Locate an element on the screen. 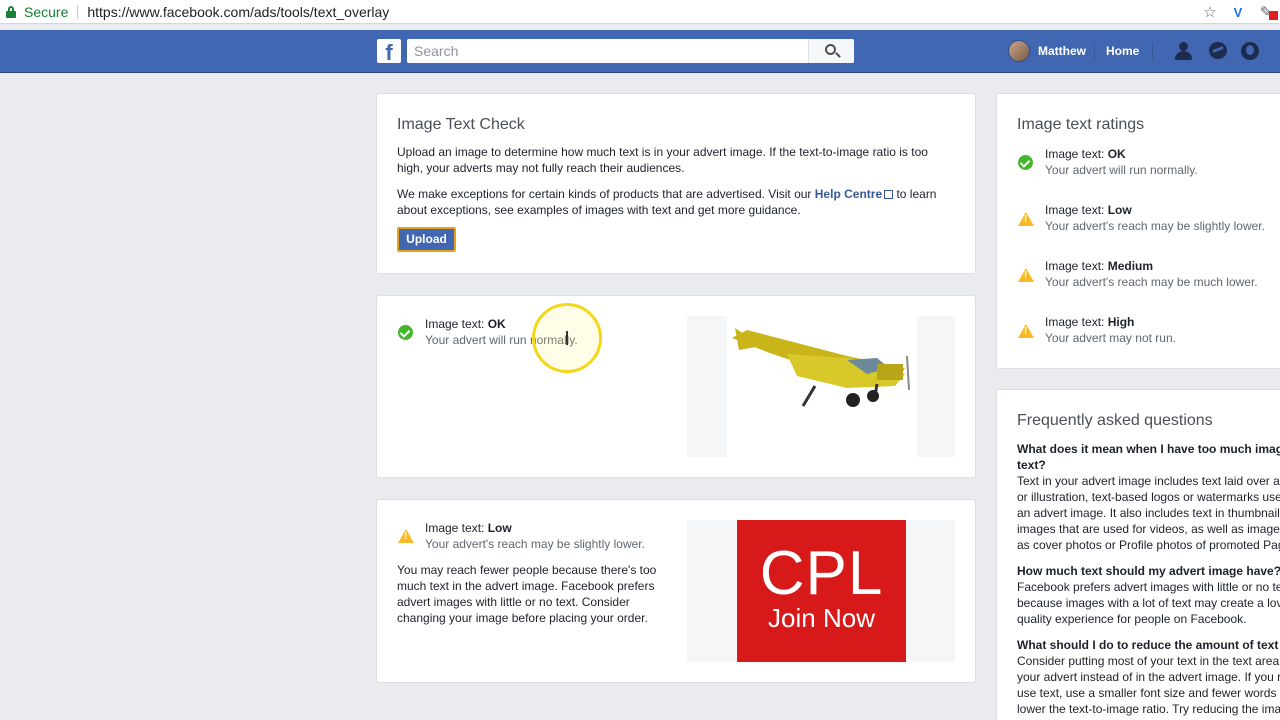  avatar is located at coordinates (1019, 51).